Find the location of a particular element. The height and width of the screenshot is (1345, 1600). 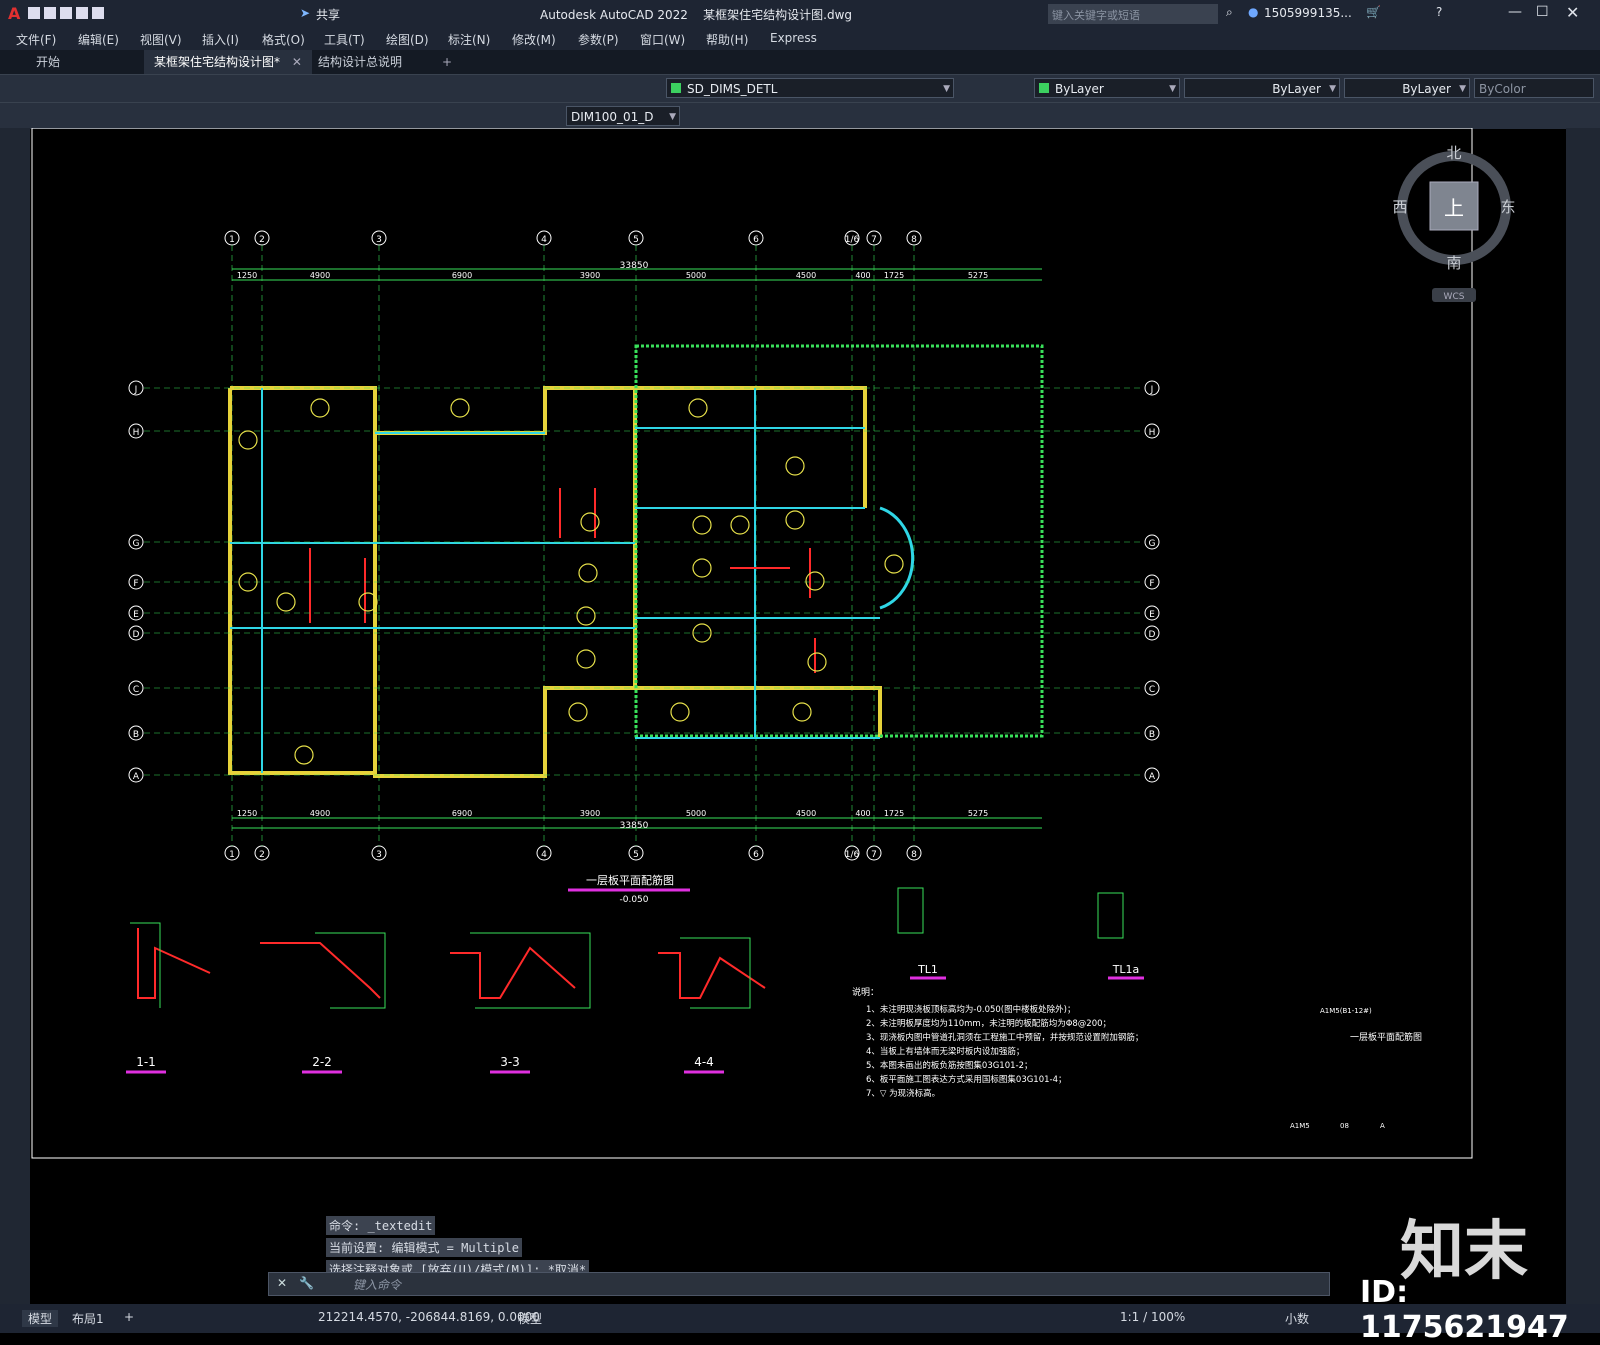

menu-file: 文件(F) is located at coordinates (36, 39).